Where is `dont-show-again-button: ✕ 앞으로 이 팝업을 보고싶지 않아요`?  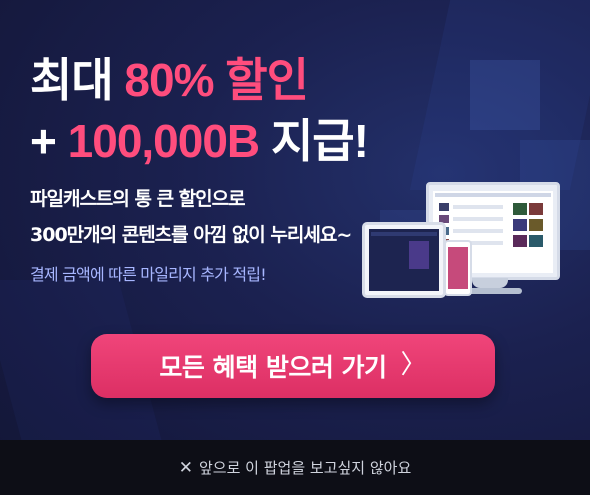
dont-show-again-button: ✕ 앞으로 이 팝업을 보고싶지 않아요 is located at coordinates (295, 467).